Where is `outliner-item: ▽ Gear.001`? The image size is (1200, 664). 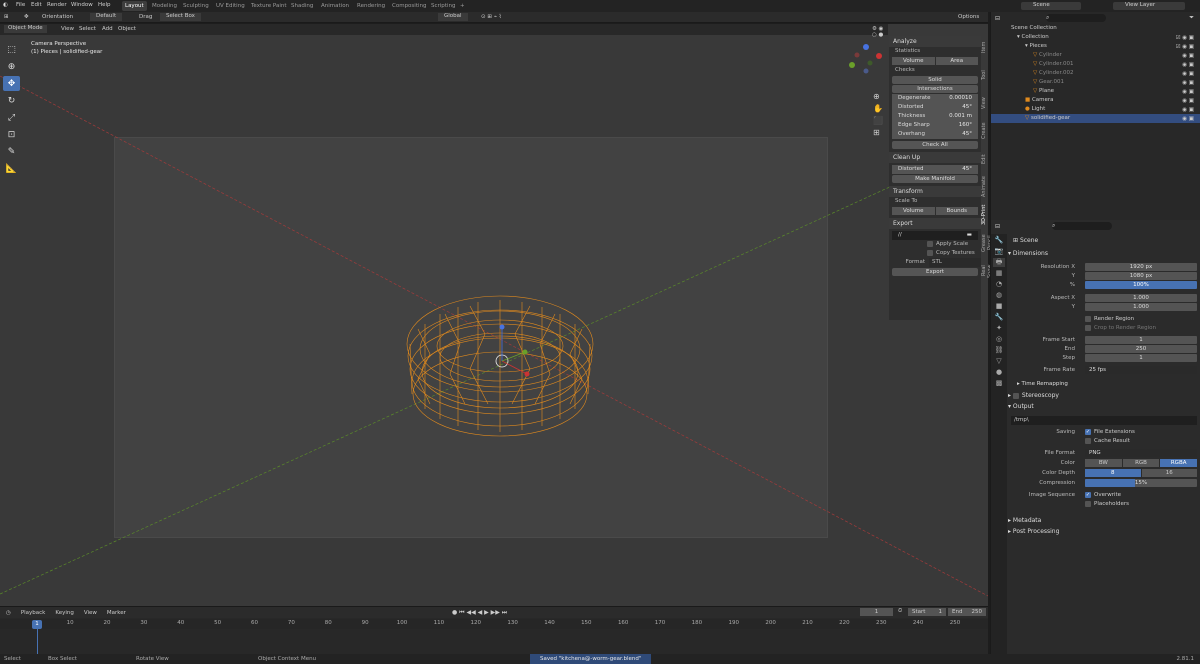 outliner-item: ▽ Gear.001 is located at coordinates (1095, 82).